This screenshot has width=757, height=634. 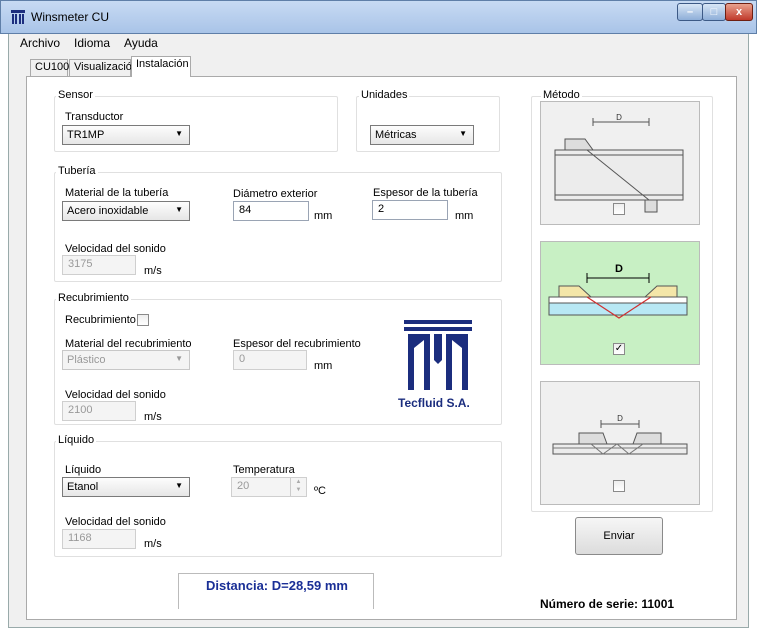 I want to click on temperatura-unit: ºC, so click(x=320, y=491).